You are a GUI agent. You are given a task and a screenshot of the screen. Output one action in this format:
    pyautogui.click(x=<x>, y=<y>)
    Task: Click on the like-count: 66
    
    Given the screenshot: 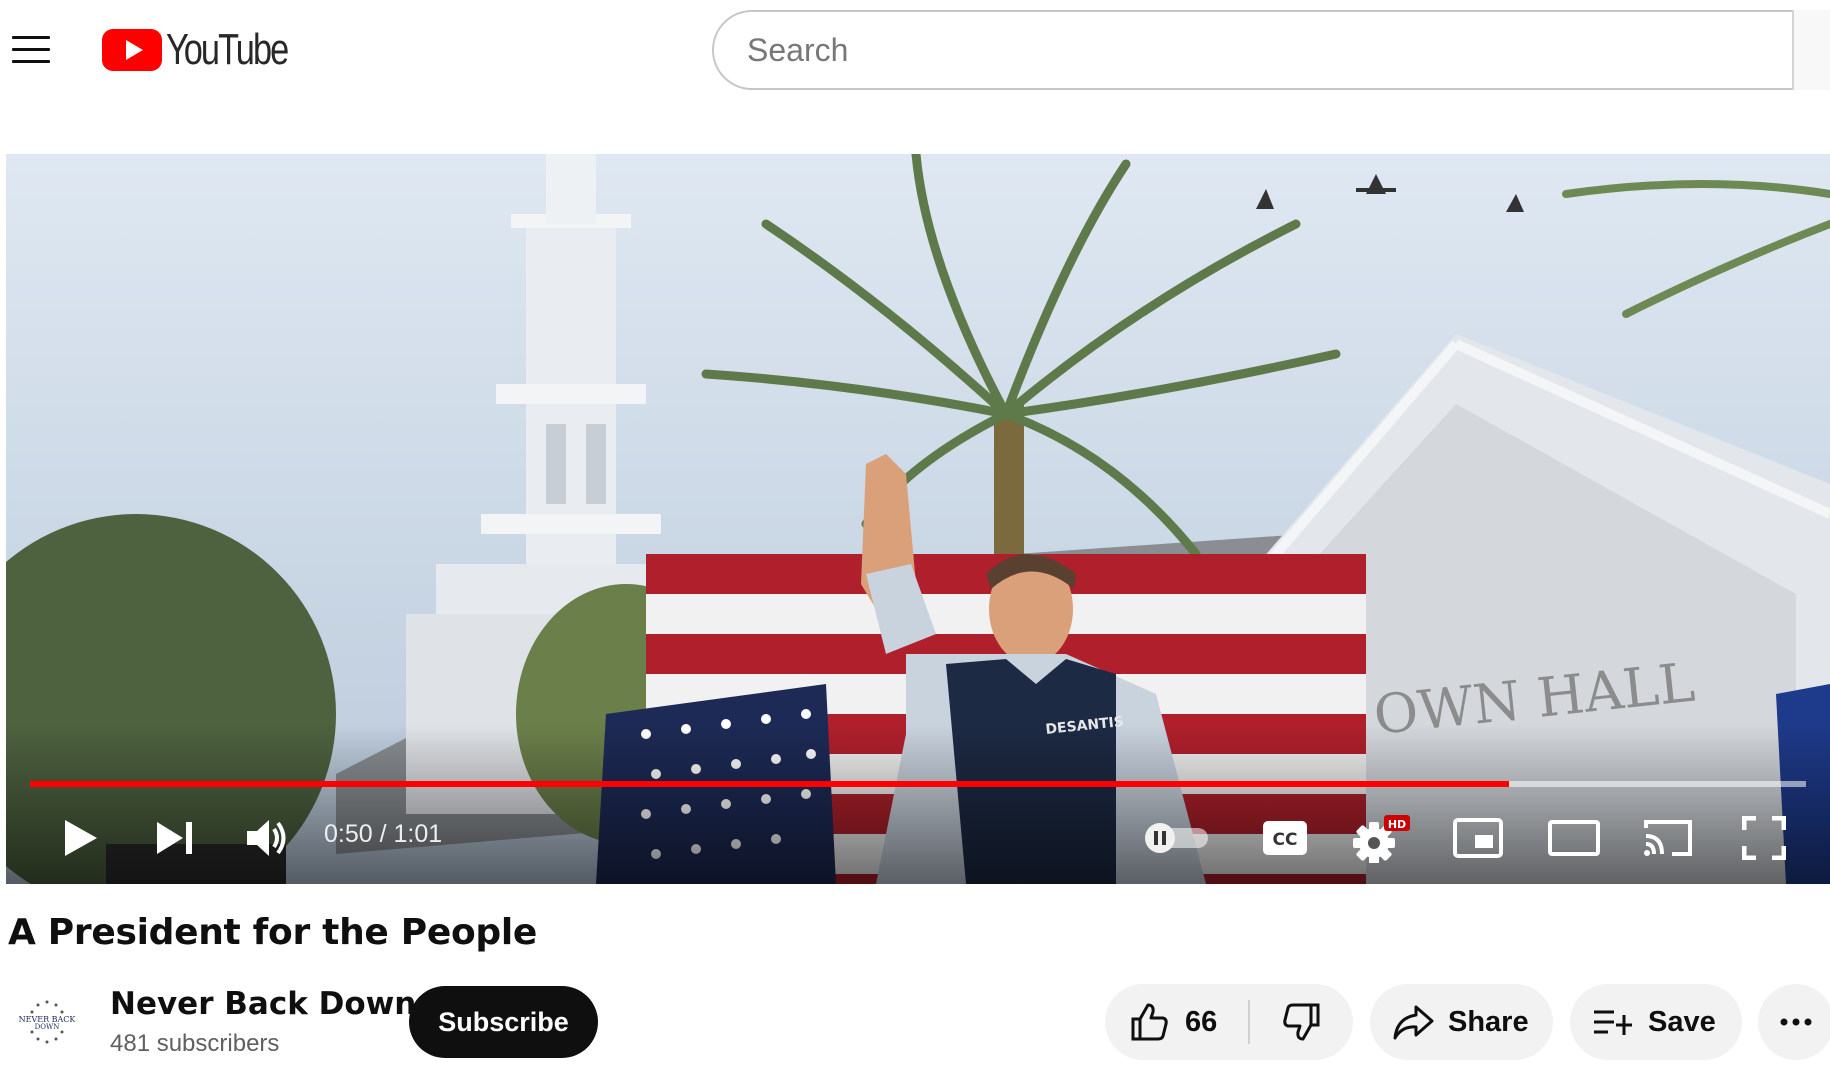 What is the action you would take?
    pyautogui.click(x=1201, y=1021)
    